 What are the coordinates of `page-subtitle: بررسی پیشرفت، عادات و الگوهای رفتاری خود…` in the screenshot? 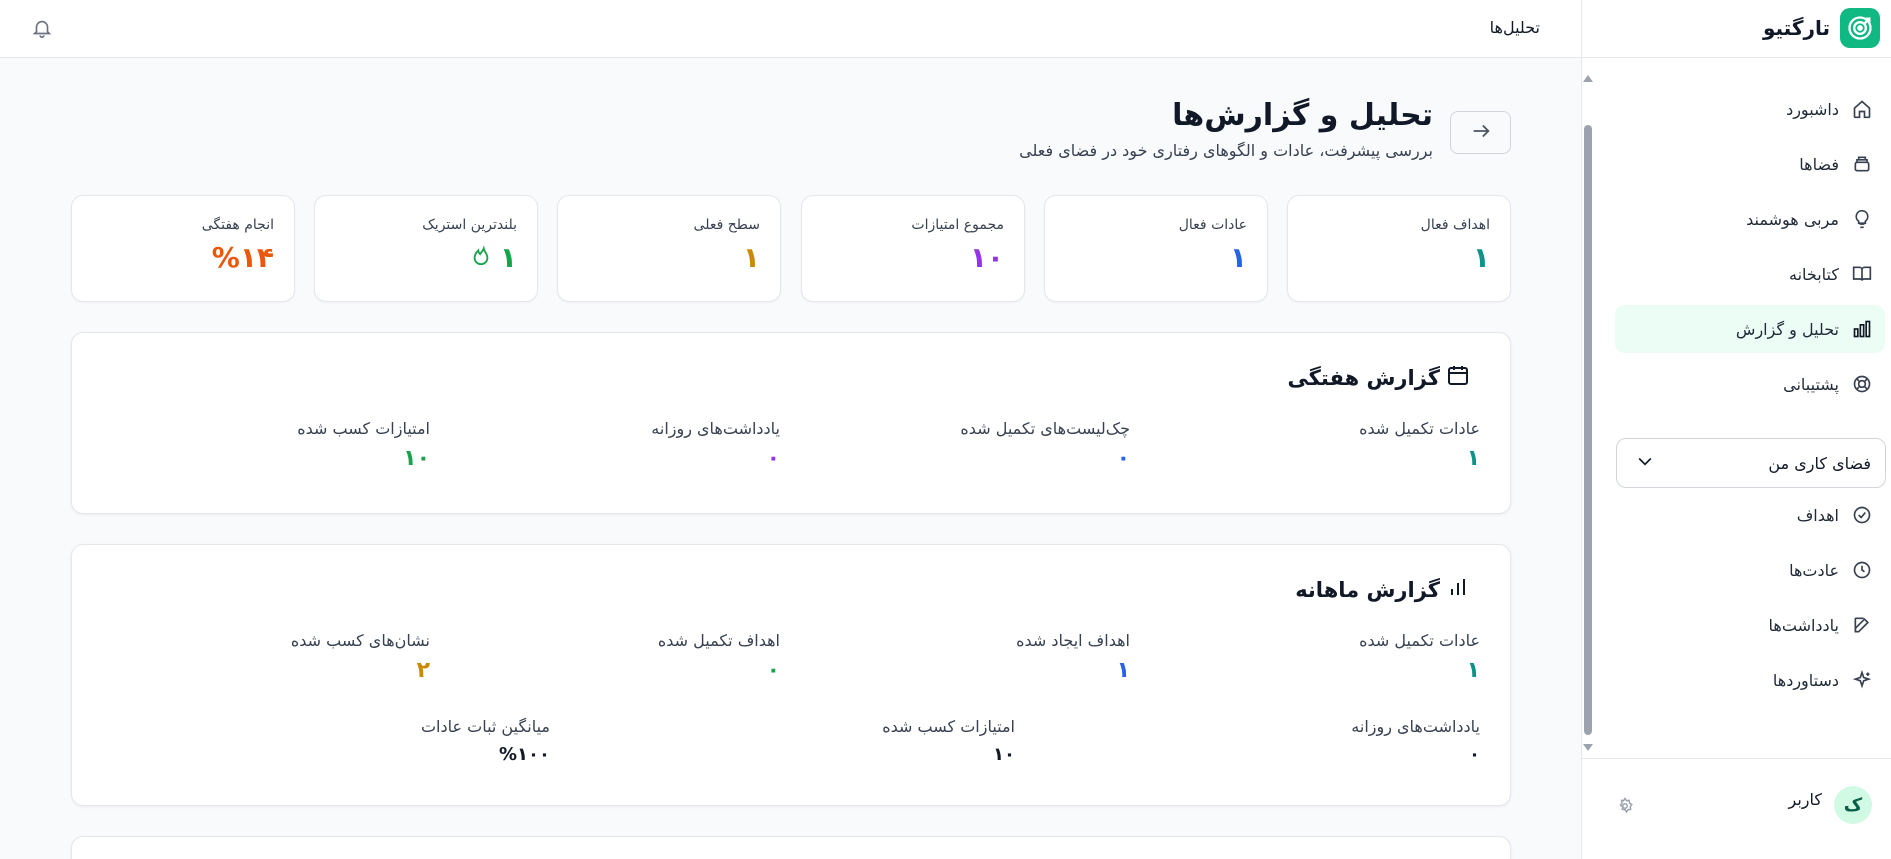 It's located at (1226, 150).